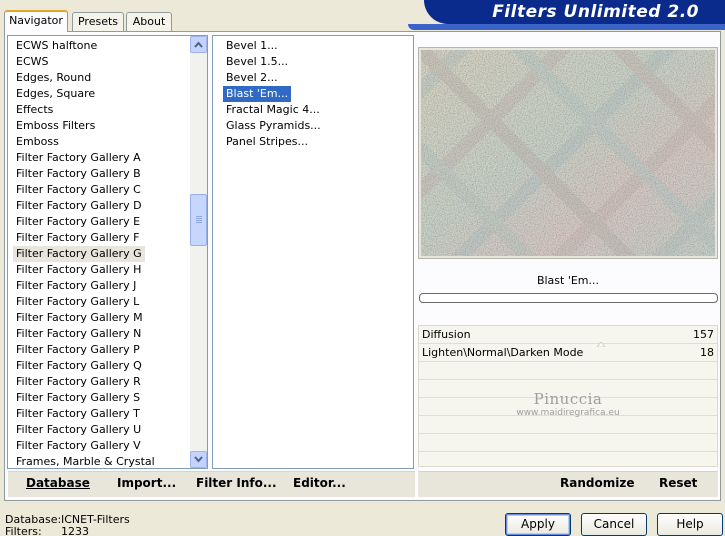 This screenshot has width=725, height=536. What do you see at coordinates (77, 302) in the screenshot?
I see `category-item: Filter Factory Gallery L` at bounding box center [77, 302].